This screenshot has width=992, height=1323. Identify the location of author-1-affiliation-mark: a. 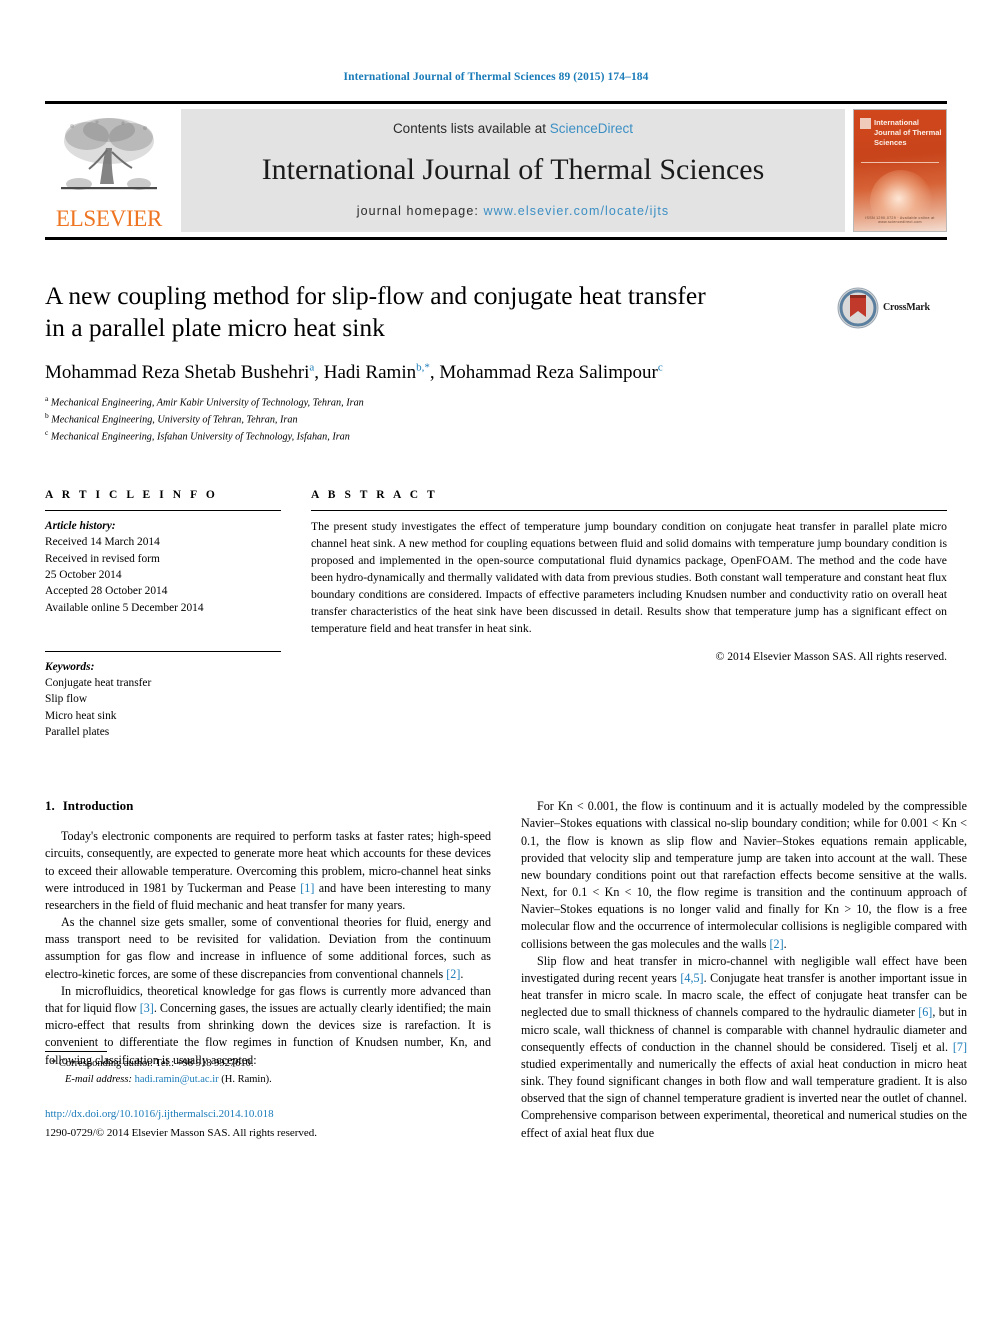
(311, 367).